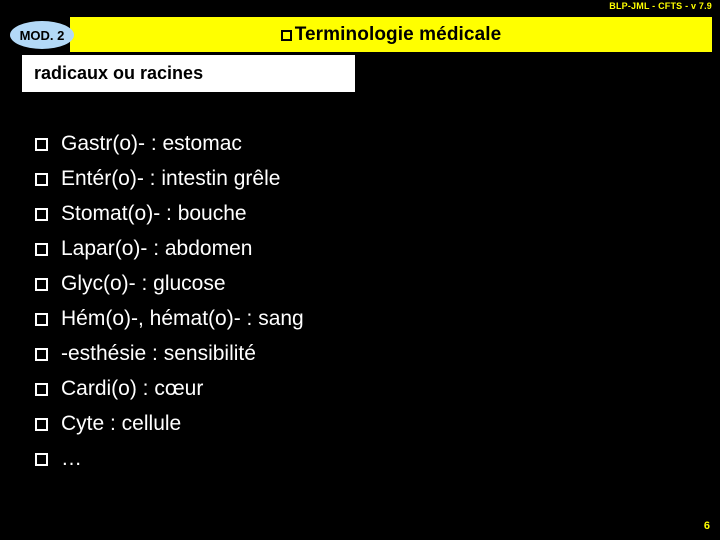 The width and height of the screenshot is (720, 540). Describe the element at coordinates (360, 423) in the screenshot. I see `list-item: Cyte : cellule` at that location.